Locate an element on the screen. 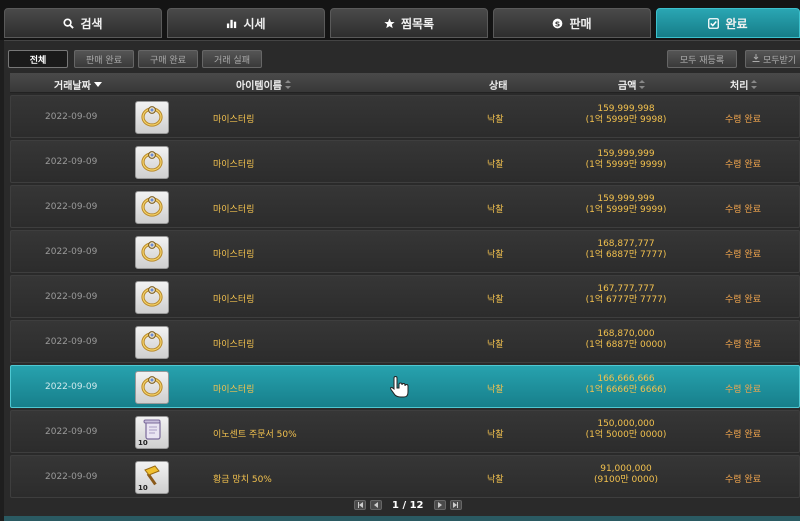 The image size is (800, 521). trade-amount: 168,877,777 (1억 6887만 7777) is located at coordinates (626, 250).